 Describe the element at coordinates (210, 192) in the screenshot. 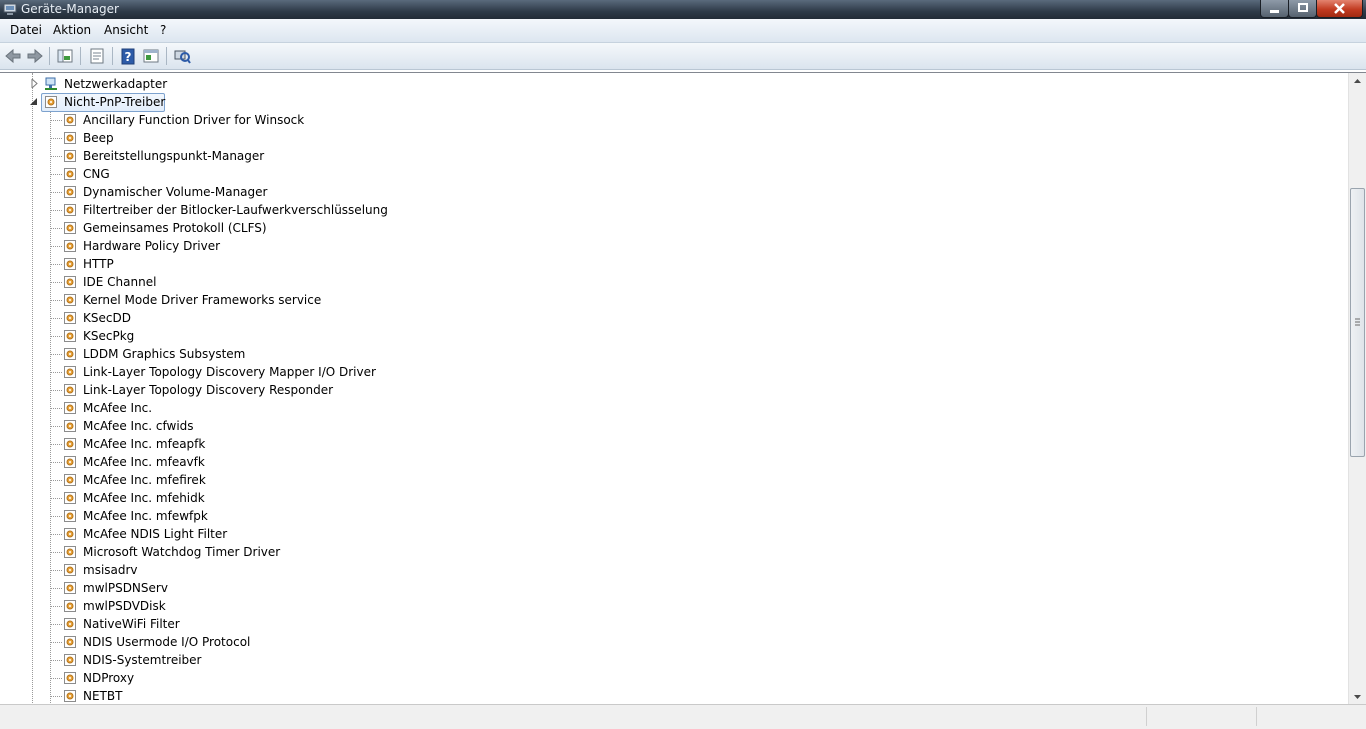

I see `driver-list-item: Dynamischer Volume-Manager` at that location.